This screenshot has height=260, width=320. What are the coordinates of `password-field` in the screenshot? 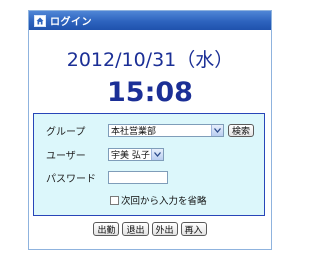 It's located at (138, 177).